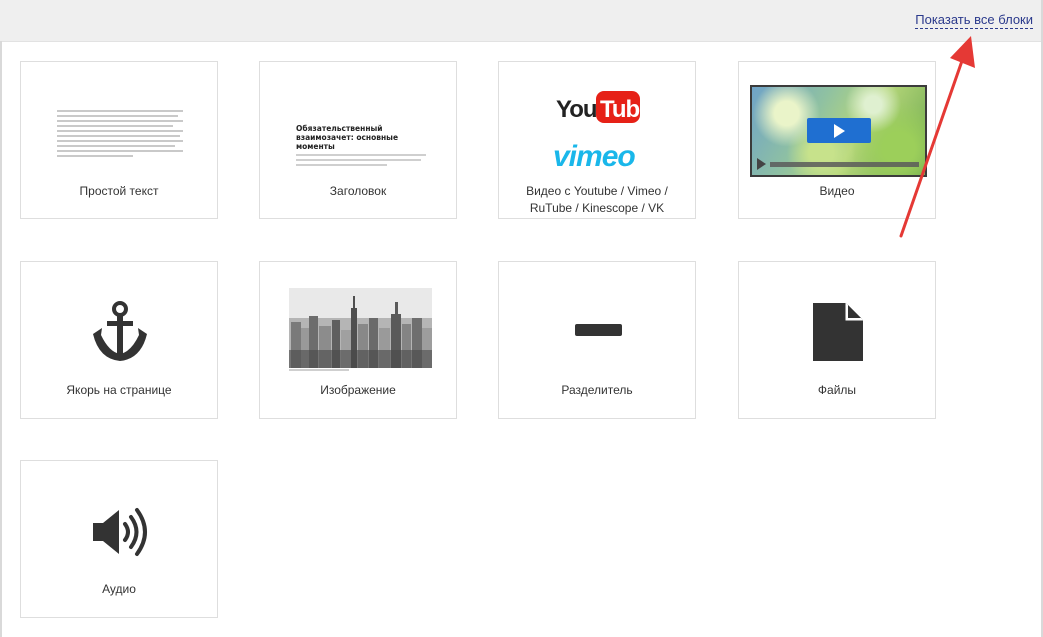  I want to click on block-label: Видео, so click(837, 191).